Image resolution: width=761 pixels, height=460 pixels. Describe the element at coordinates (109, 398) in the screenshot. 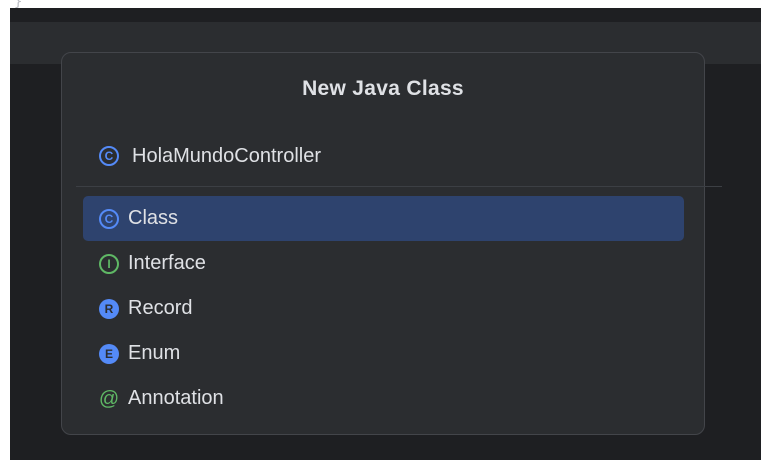

I see `annotation-icon: @` at that location.